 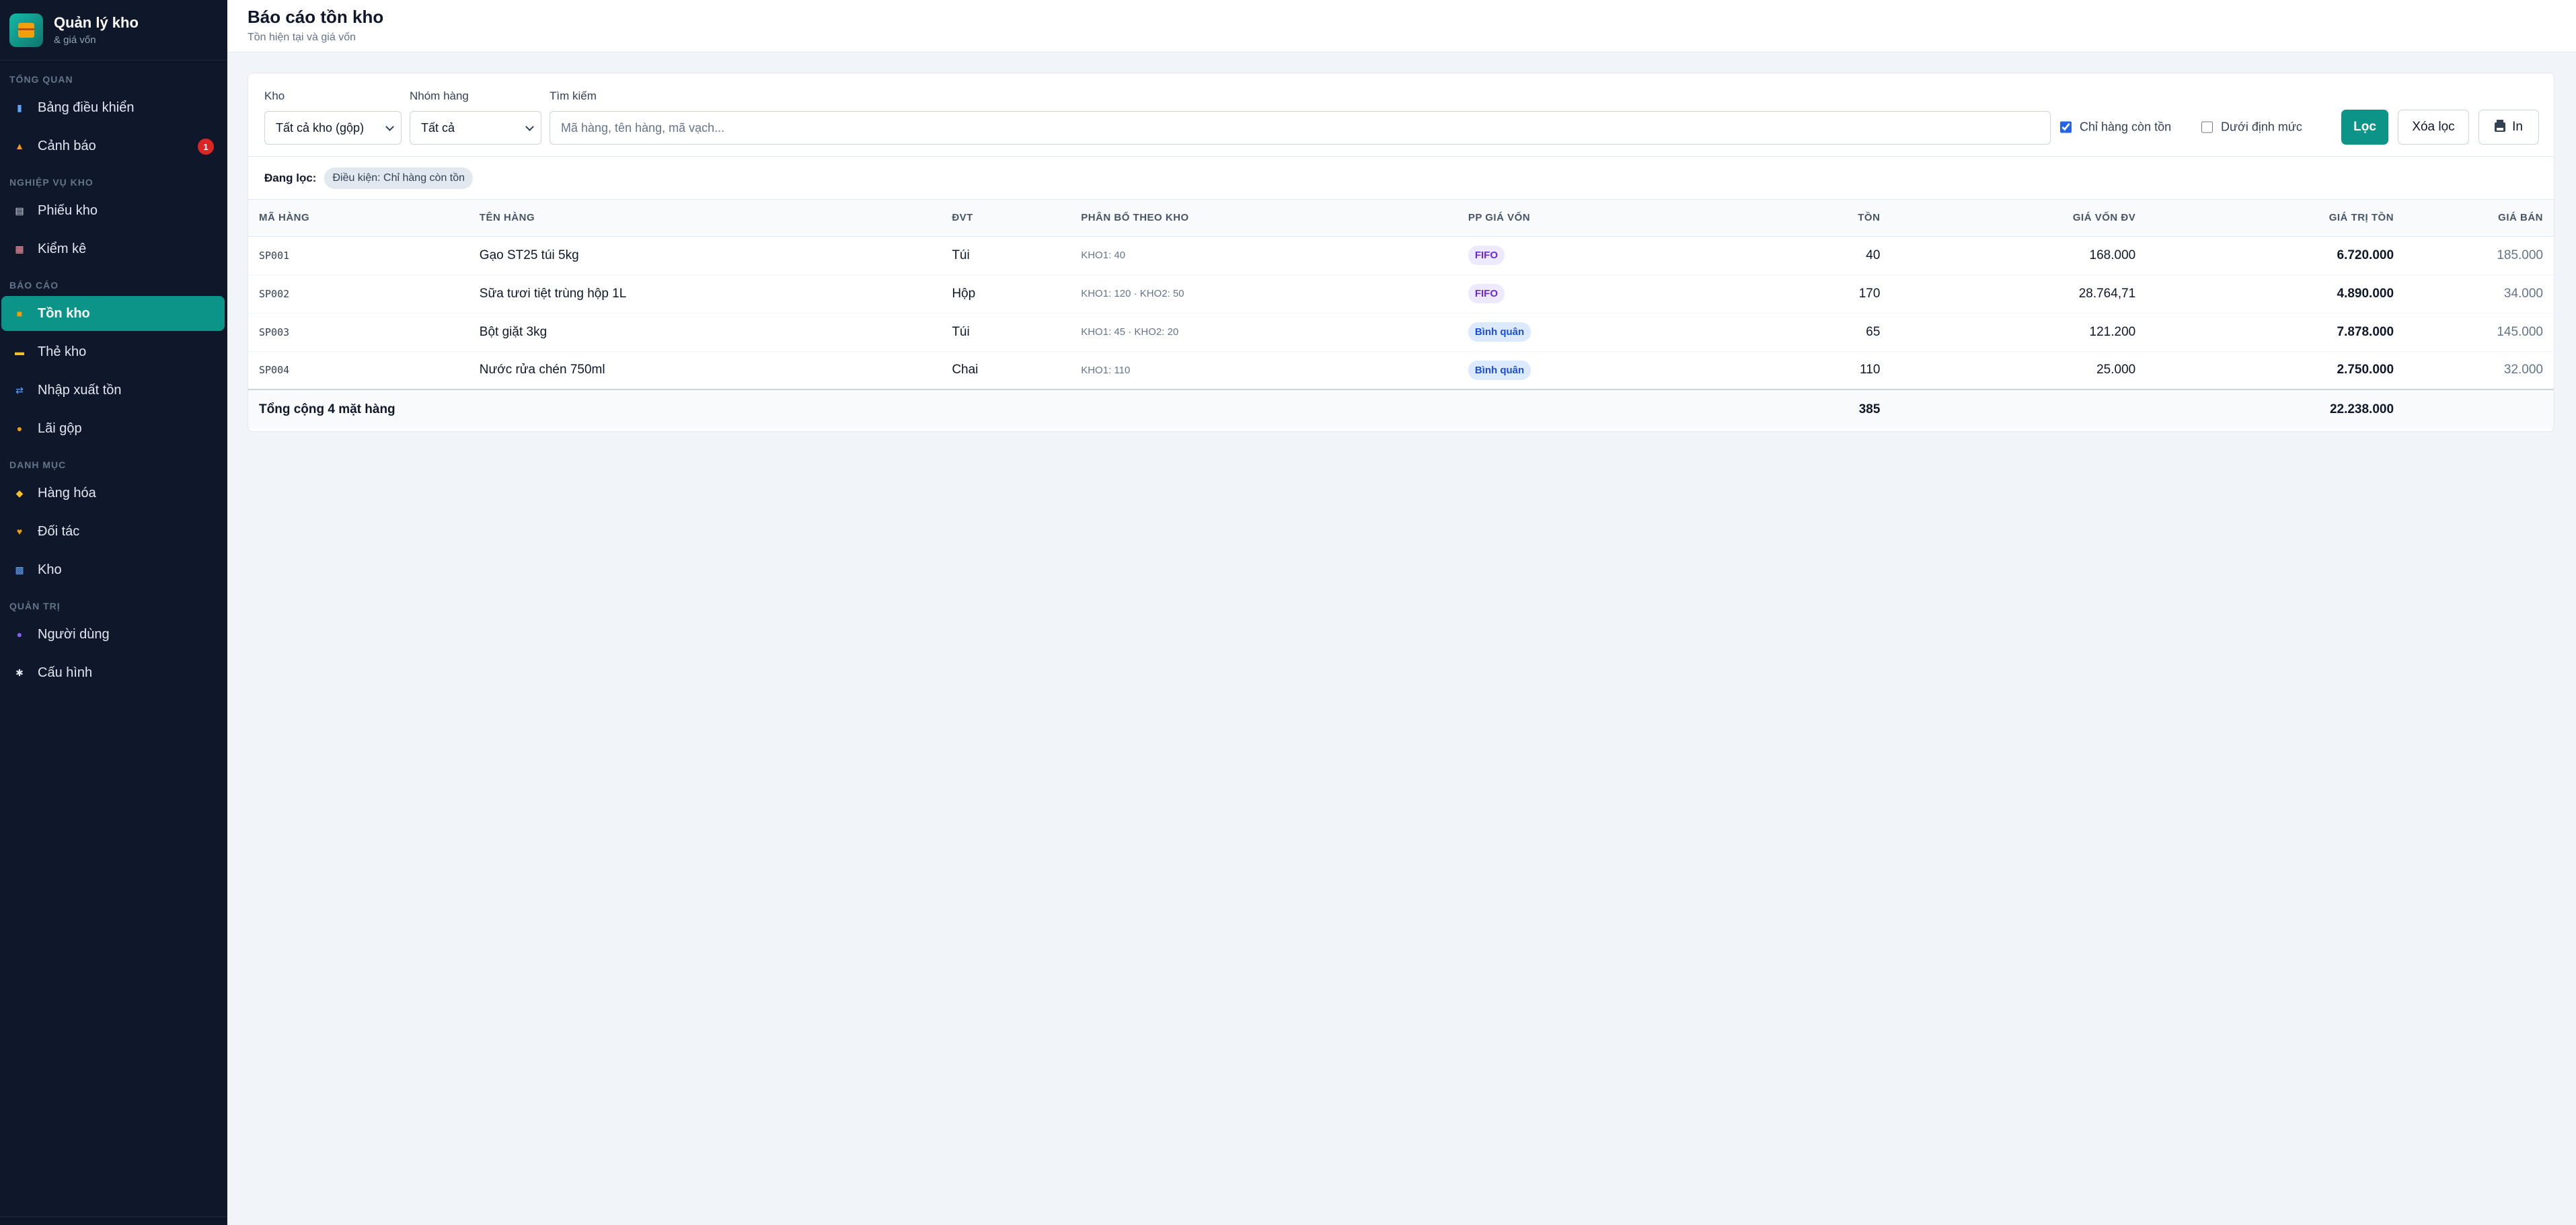 I want to click on handshake-icon: ♥, so click(x=19, y=531).